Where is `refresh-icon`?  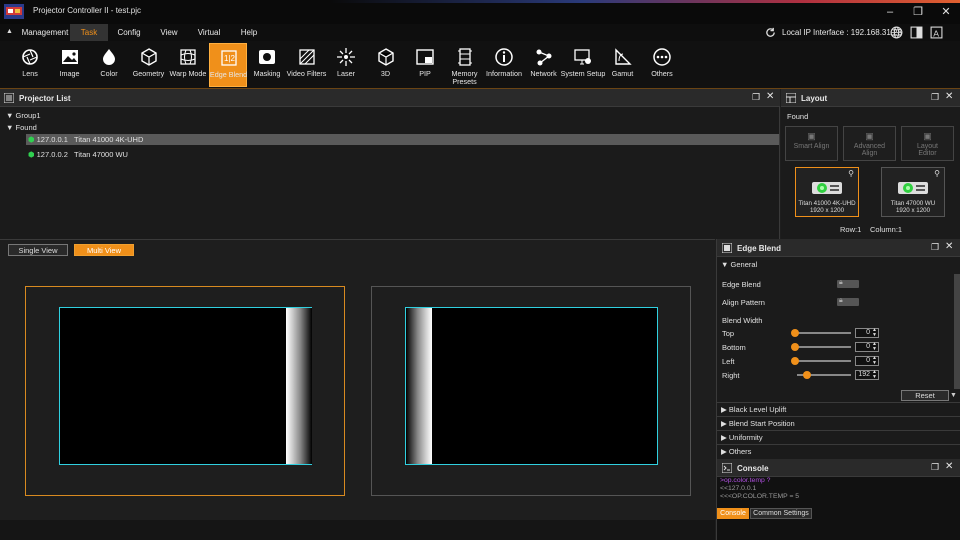 refresh-icon is located at coordinates (770, 32).